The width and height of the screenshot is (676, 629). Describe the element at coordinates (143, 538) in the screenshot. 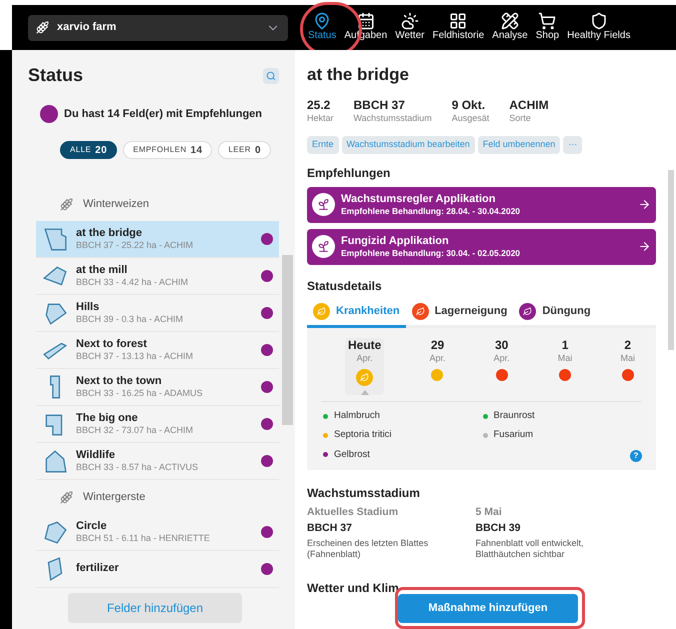

I see `field-meta: BBCH 51 - 6.11 ha - HENRIETTE` at that location.